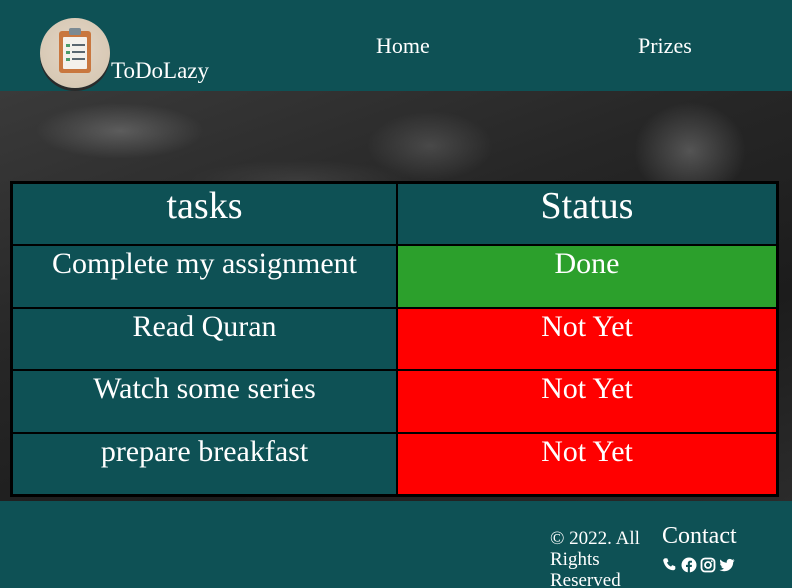 The width and height of the screenshot is (792, 588). Describe the element at coordinates (403, 46) in the screenshot. I see `nav-link-home: Home` at that location.